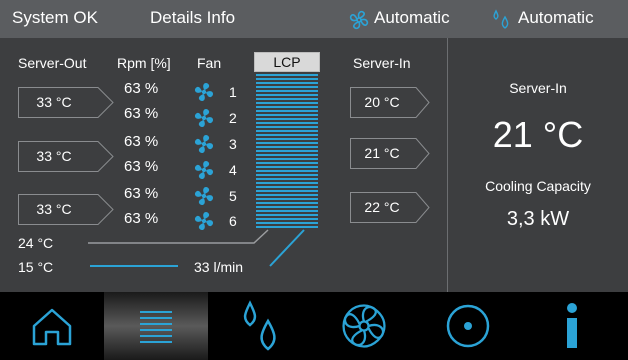 This screenshot has width=628, height=360. What do you see at coordinates (538, 219) in the screenshot?
I see `cooling-capacity-value: 3,3 kW` at bounding box center [538, 219].